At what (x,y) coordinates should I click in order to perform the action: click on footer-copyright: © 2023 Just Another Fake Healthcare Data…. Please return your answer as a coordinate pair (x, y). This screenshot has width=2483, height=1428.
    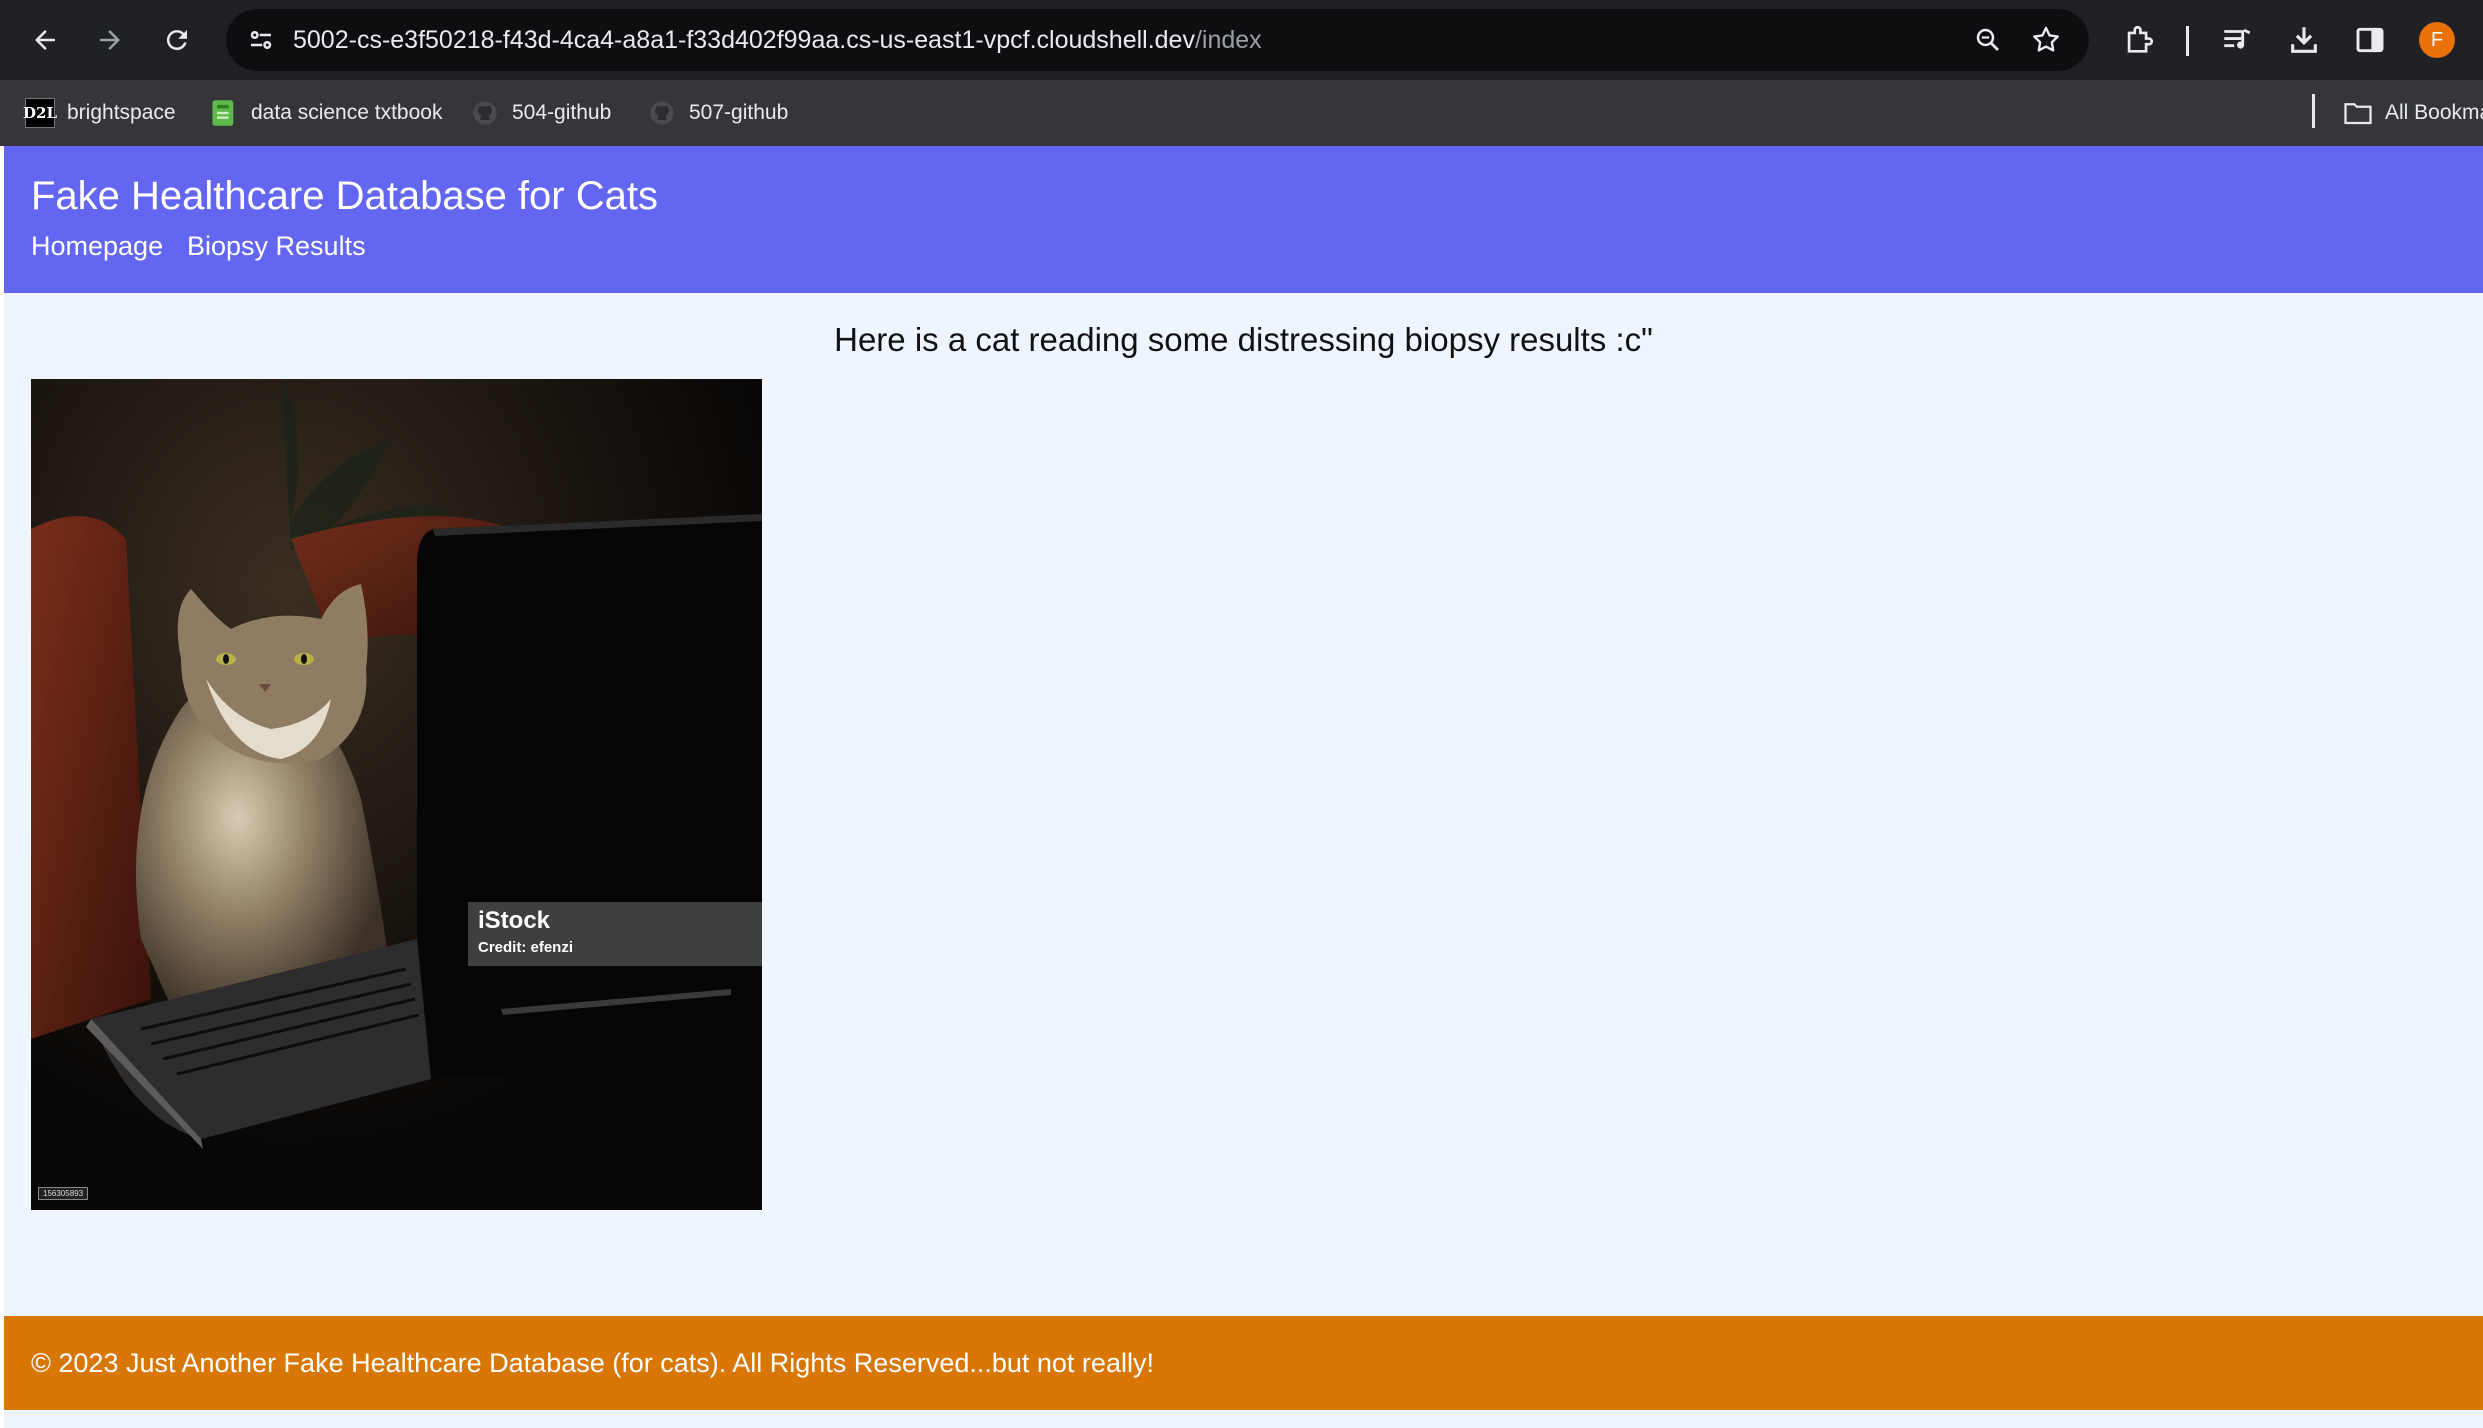
    Looking at the image, I should click on (592, 1363).